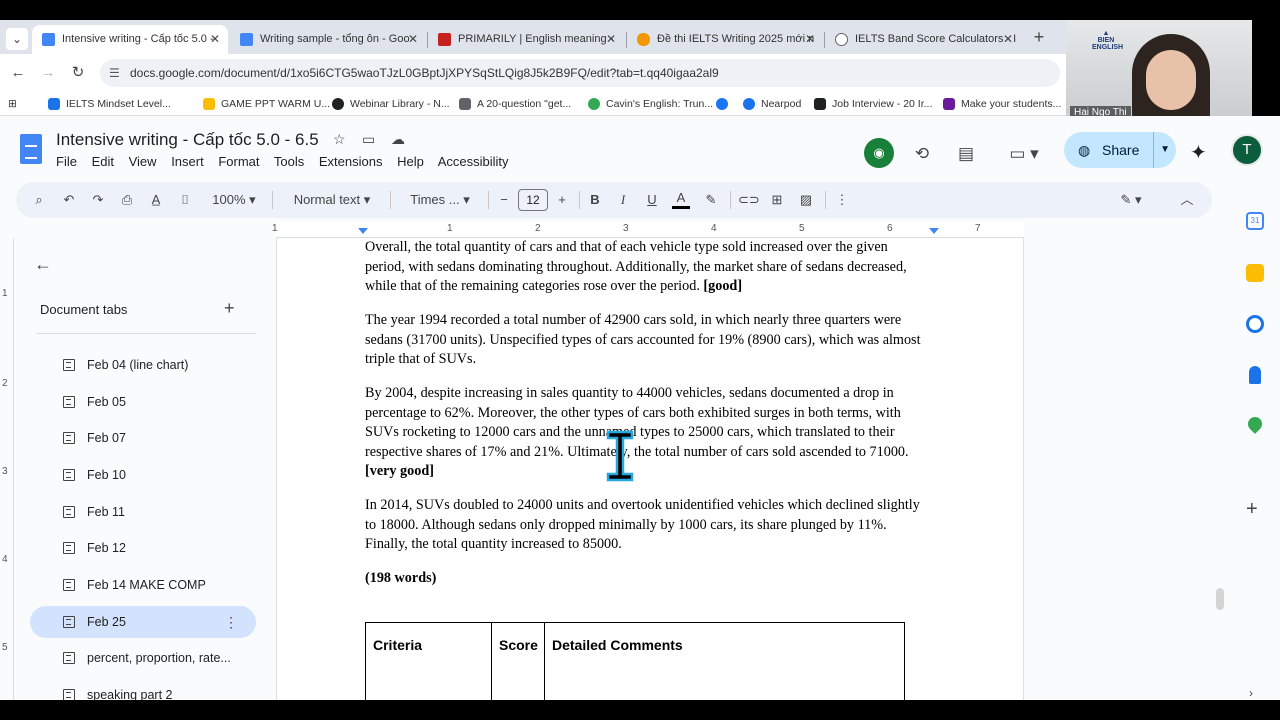  Describe the element at coordinates (923, 39) in the screenshot. I see `browser-tab-5: IELTS Band Score Calculators - I ✕` at that location.